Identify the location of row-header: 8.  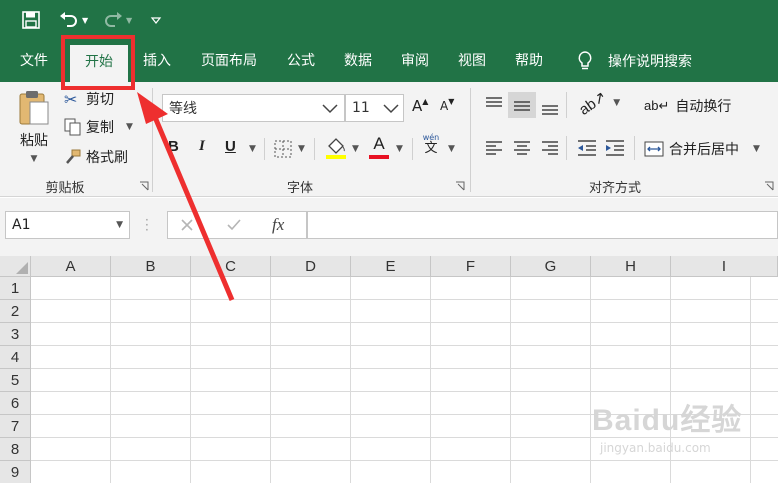
(15, 449).